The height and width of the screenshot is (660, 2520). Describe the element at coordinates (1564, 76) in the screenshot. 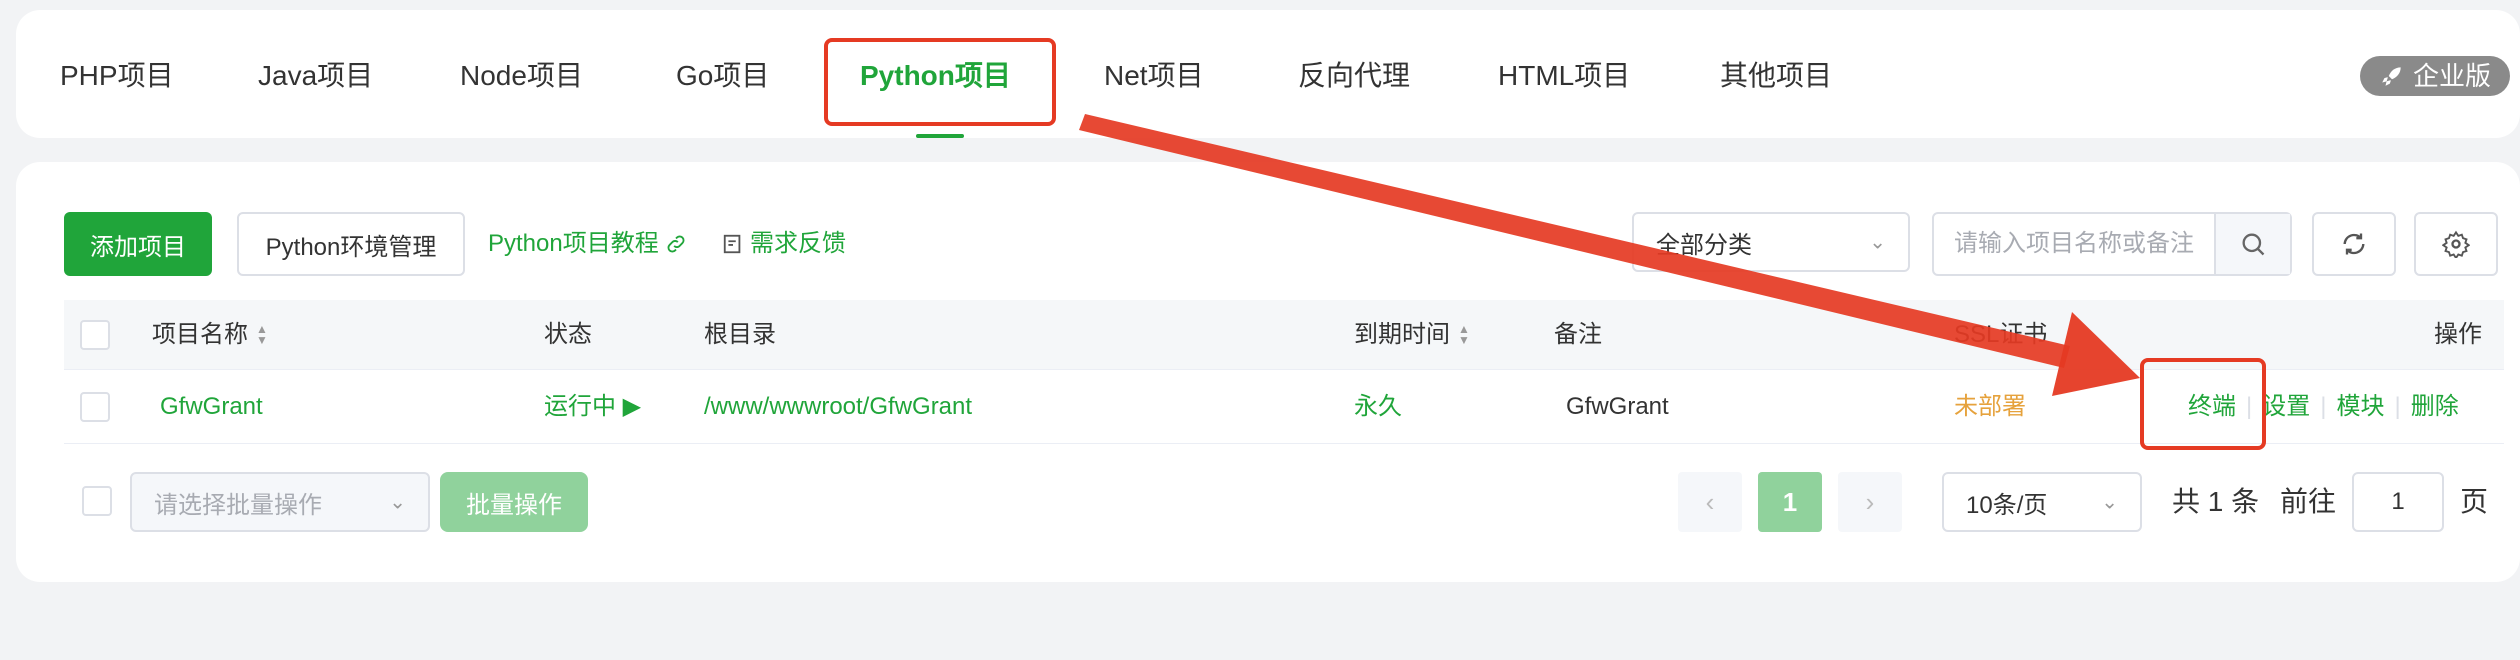

I see `tab-html: HTML项目` at that location.